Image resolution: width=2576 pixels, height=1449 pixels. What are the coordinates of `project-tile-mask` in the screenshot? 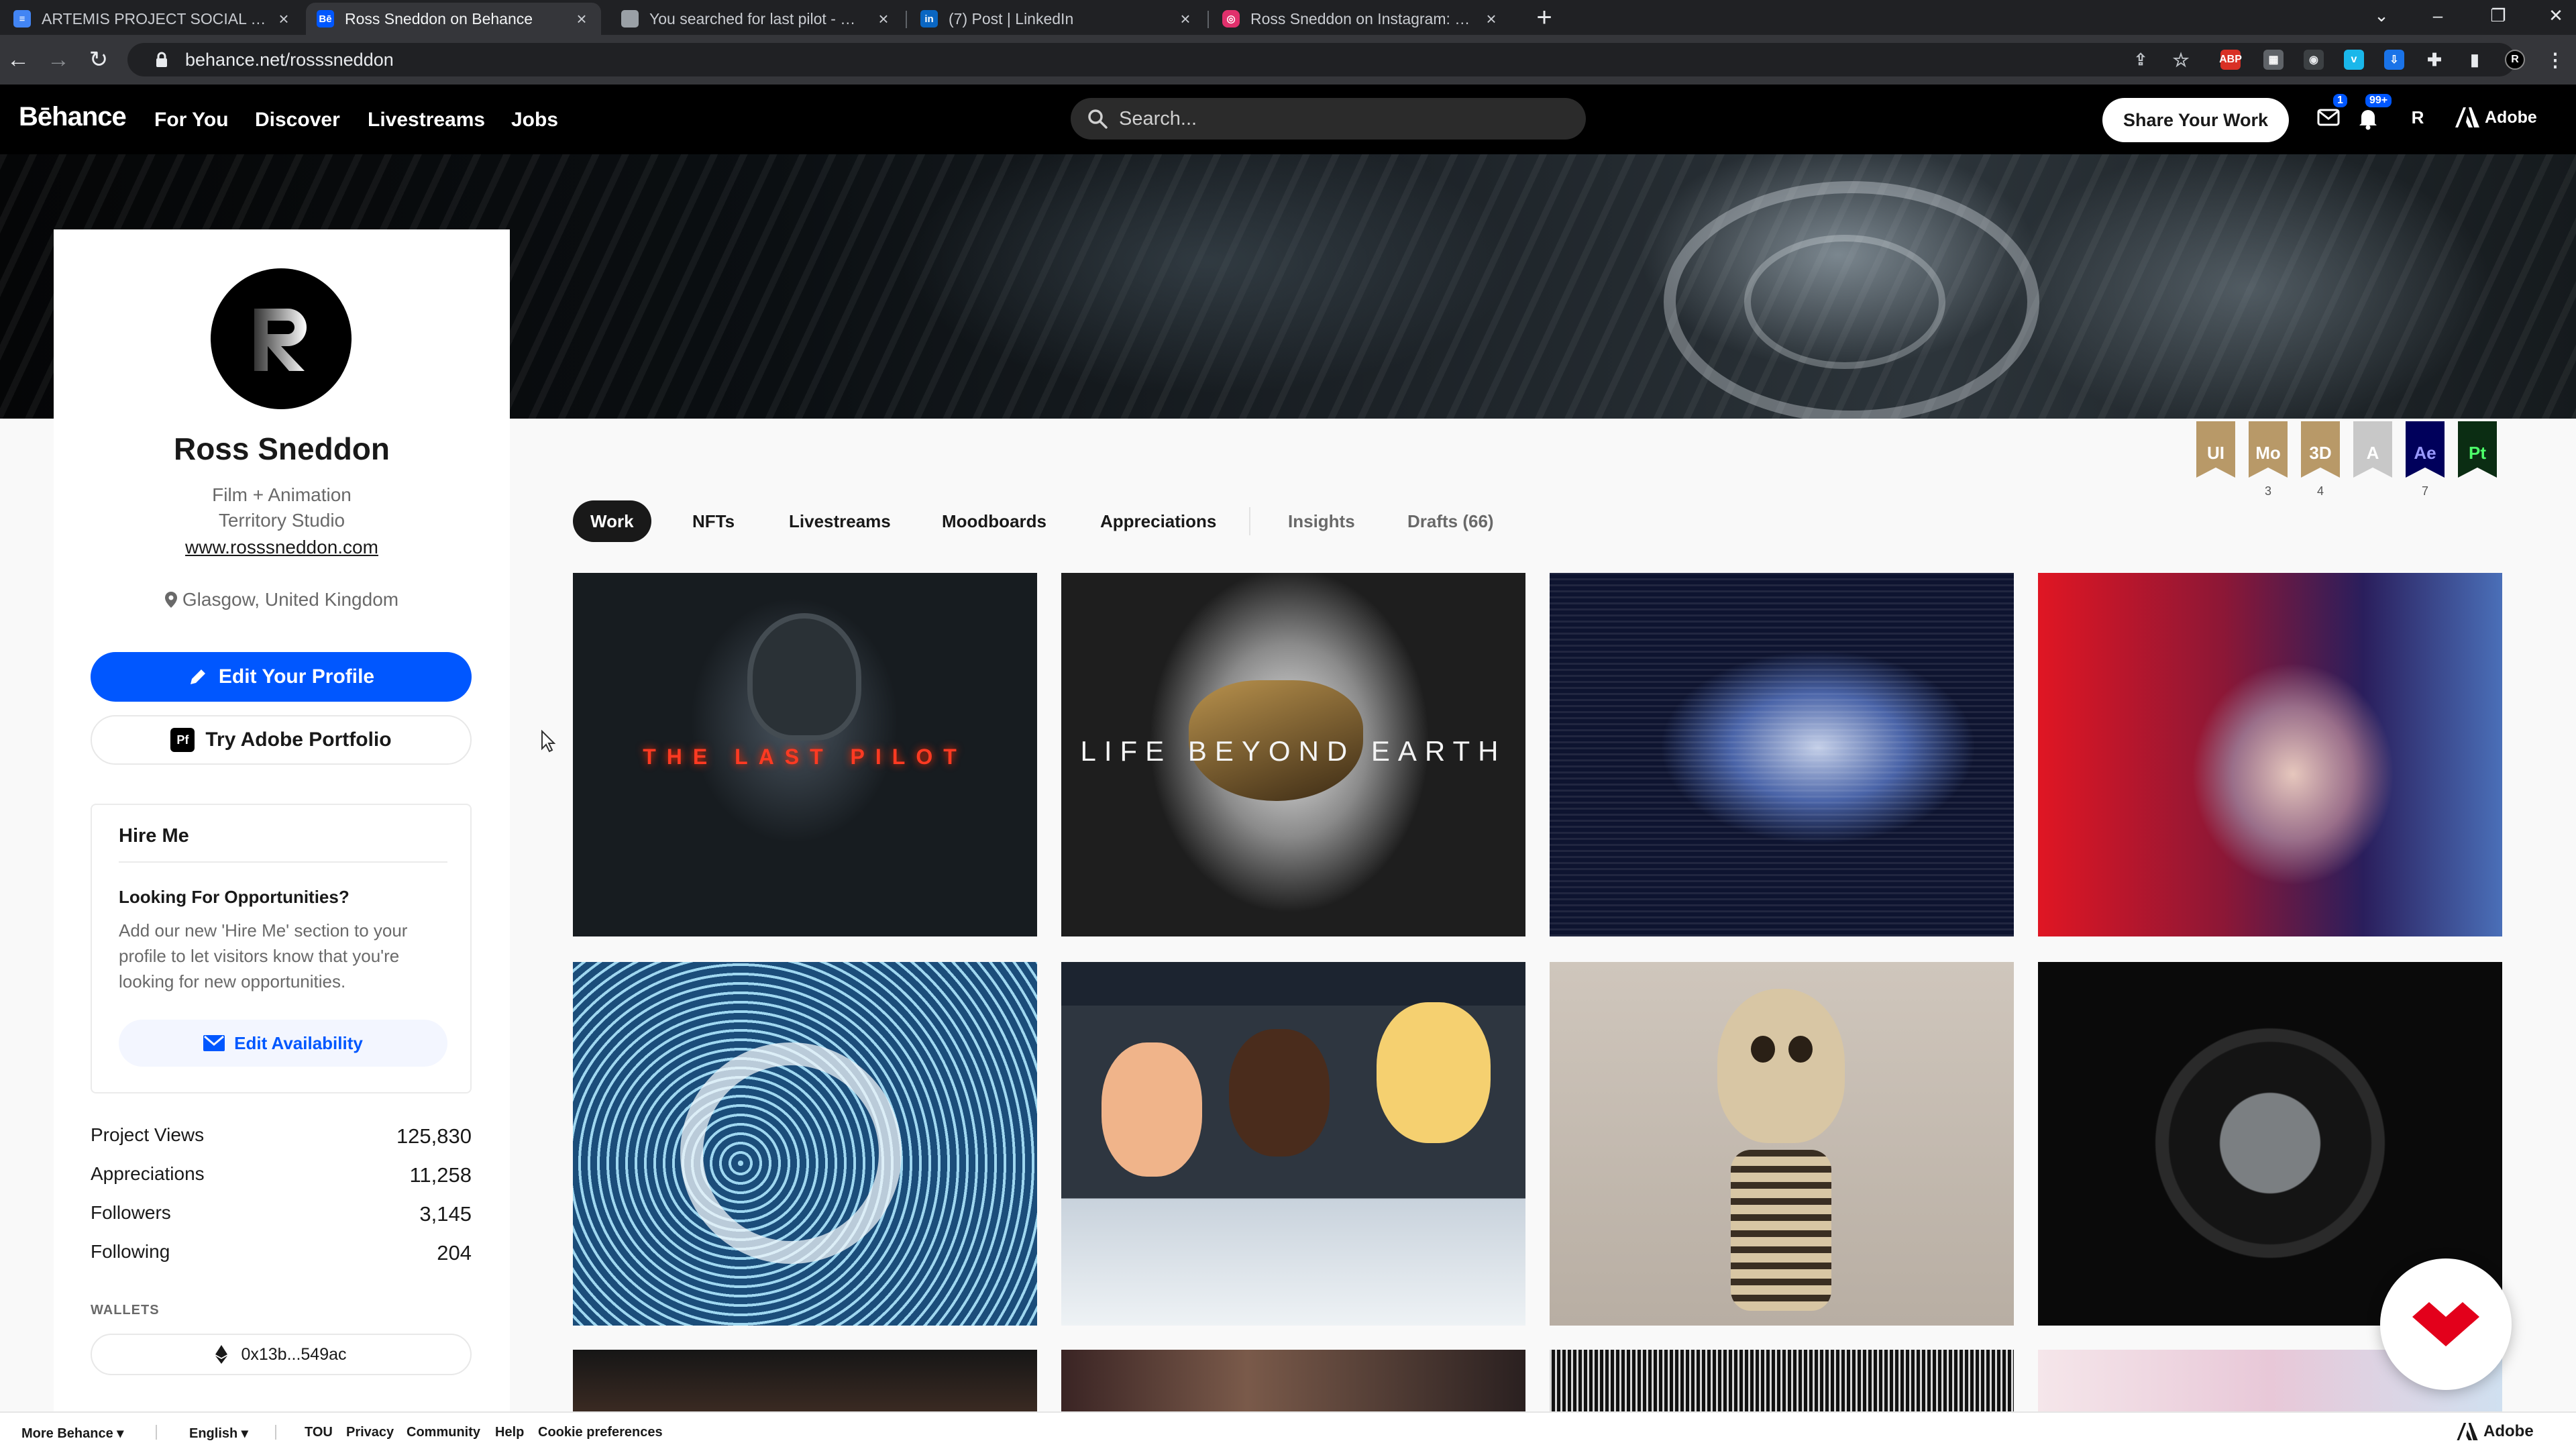 It's located at (2270, 754).